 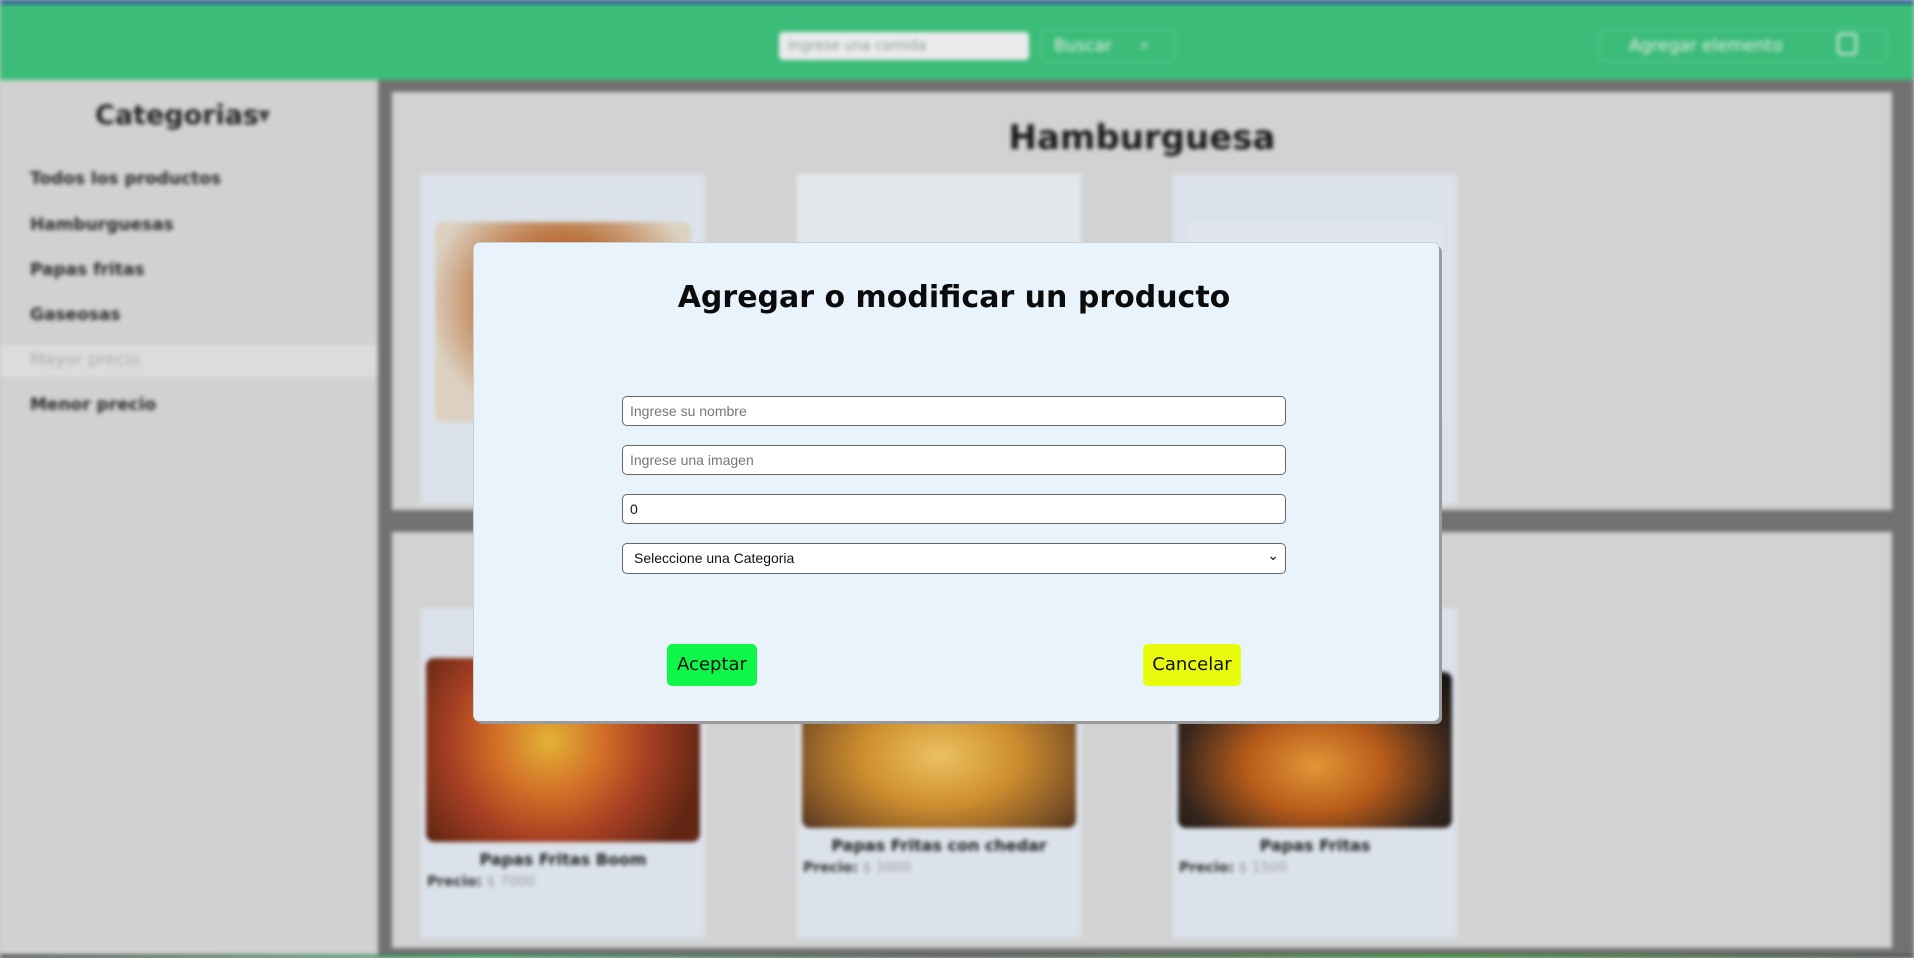 What do you see at coordinates (1273, 555) in the screenshot?
I see `chevron-down-icon: ⌄` at bounding box center [1273, 555].